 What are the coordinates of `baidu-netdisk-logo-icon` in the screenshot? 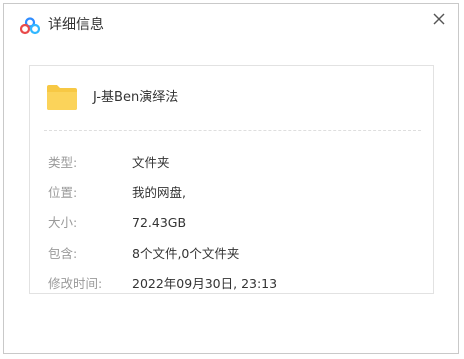 It's located at (30, 26).